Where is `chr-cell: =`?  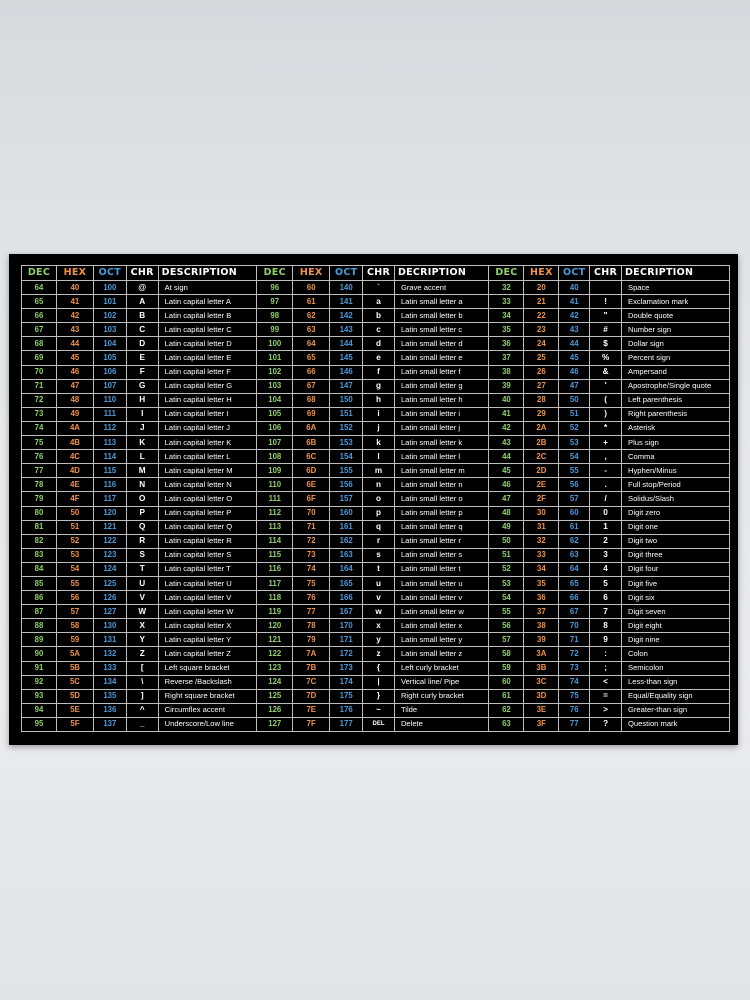 chr-cell: = is located at coordinates (605, 696).